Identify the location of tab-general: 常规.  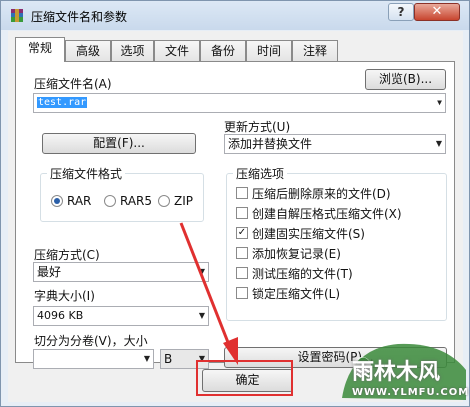
(40, 49).